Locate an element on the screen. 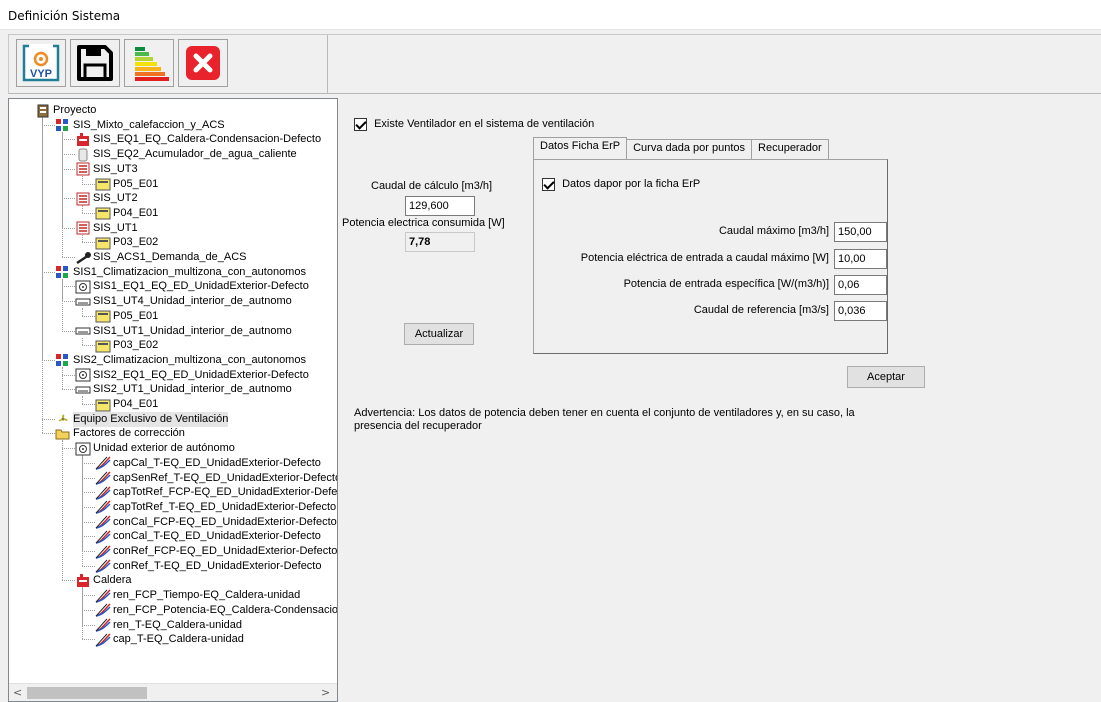 This screenshot has width=1101, height=702. tree-node: SIS_EQ1_EQ_Caldera-Condensacion-Defecto is located at coordinates (198, 139).